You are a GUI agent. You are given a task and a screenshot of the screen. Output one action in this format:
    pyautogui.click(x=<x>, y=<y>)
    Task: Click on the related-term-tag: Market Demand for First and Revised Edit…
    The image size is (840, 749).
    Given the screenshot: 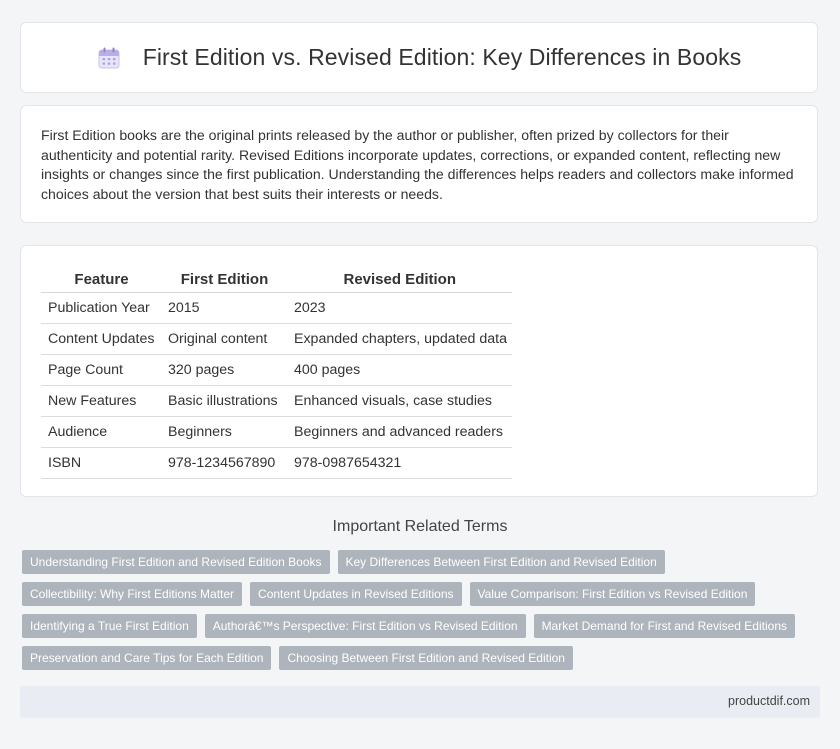 What is the action you would take?
    pyautogui.click(x=664, y=626)
    